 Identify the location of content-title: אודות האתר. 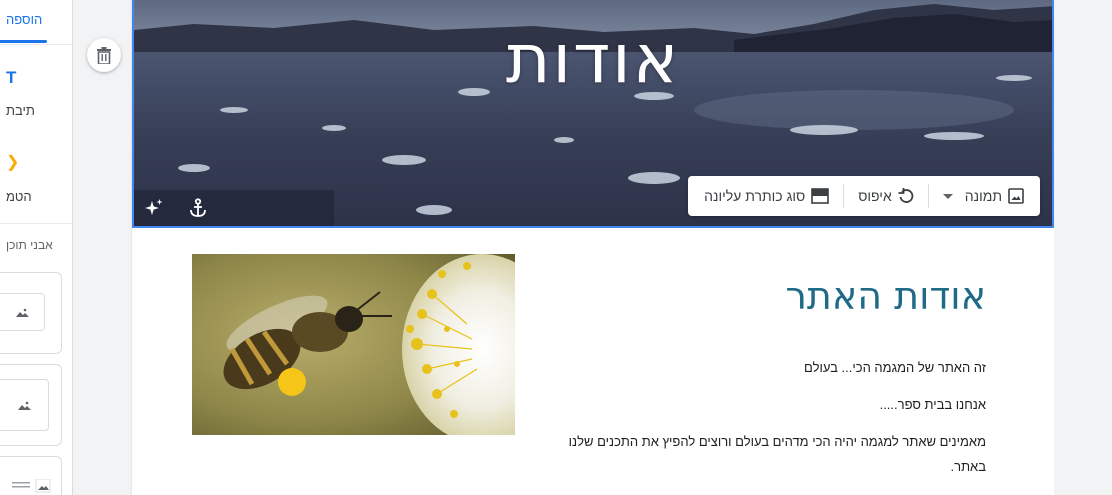
(885, 296).